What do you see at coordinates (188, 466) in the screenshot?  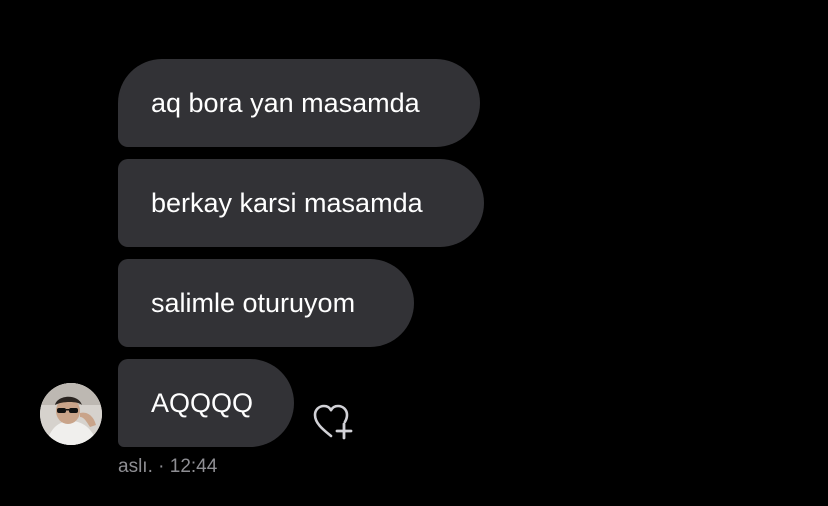 I see `timestamp: · 12:44` at bounding box center [188, 466].